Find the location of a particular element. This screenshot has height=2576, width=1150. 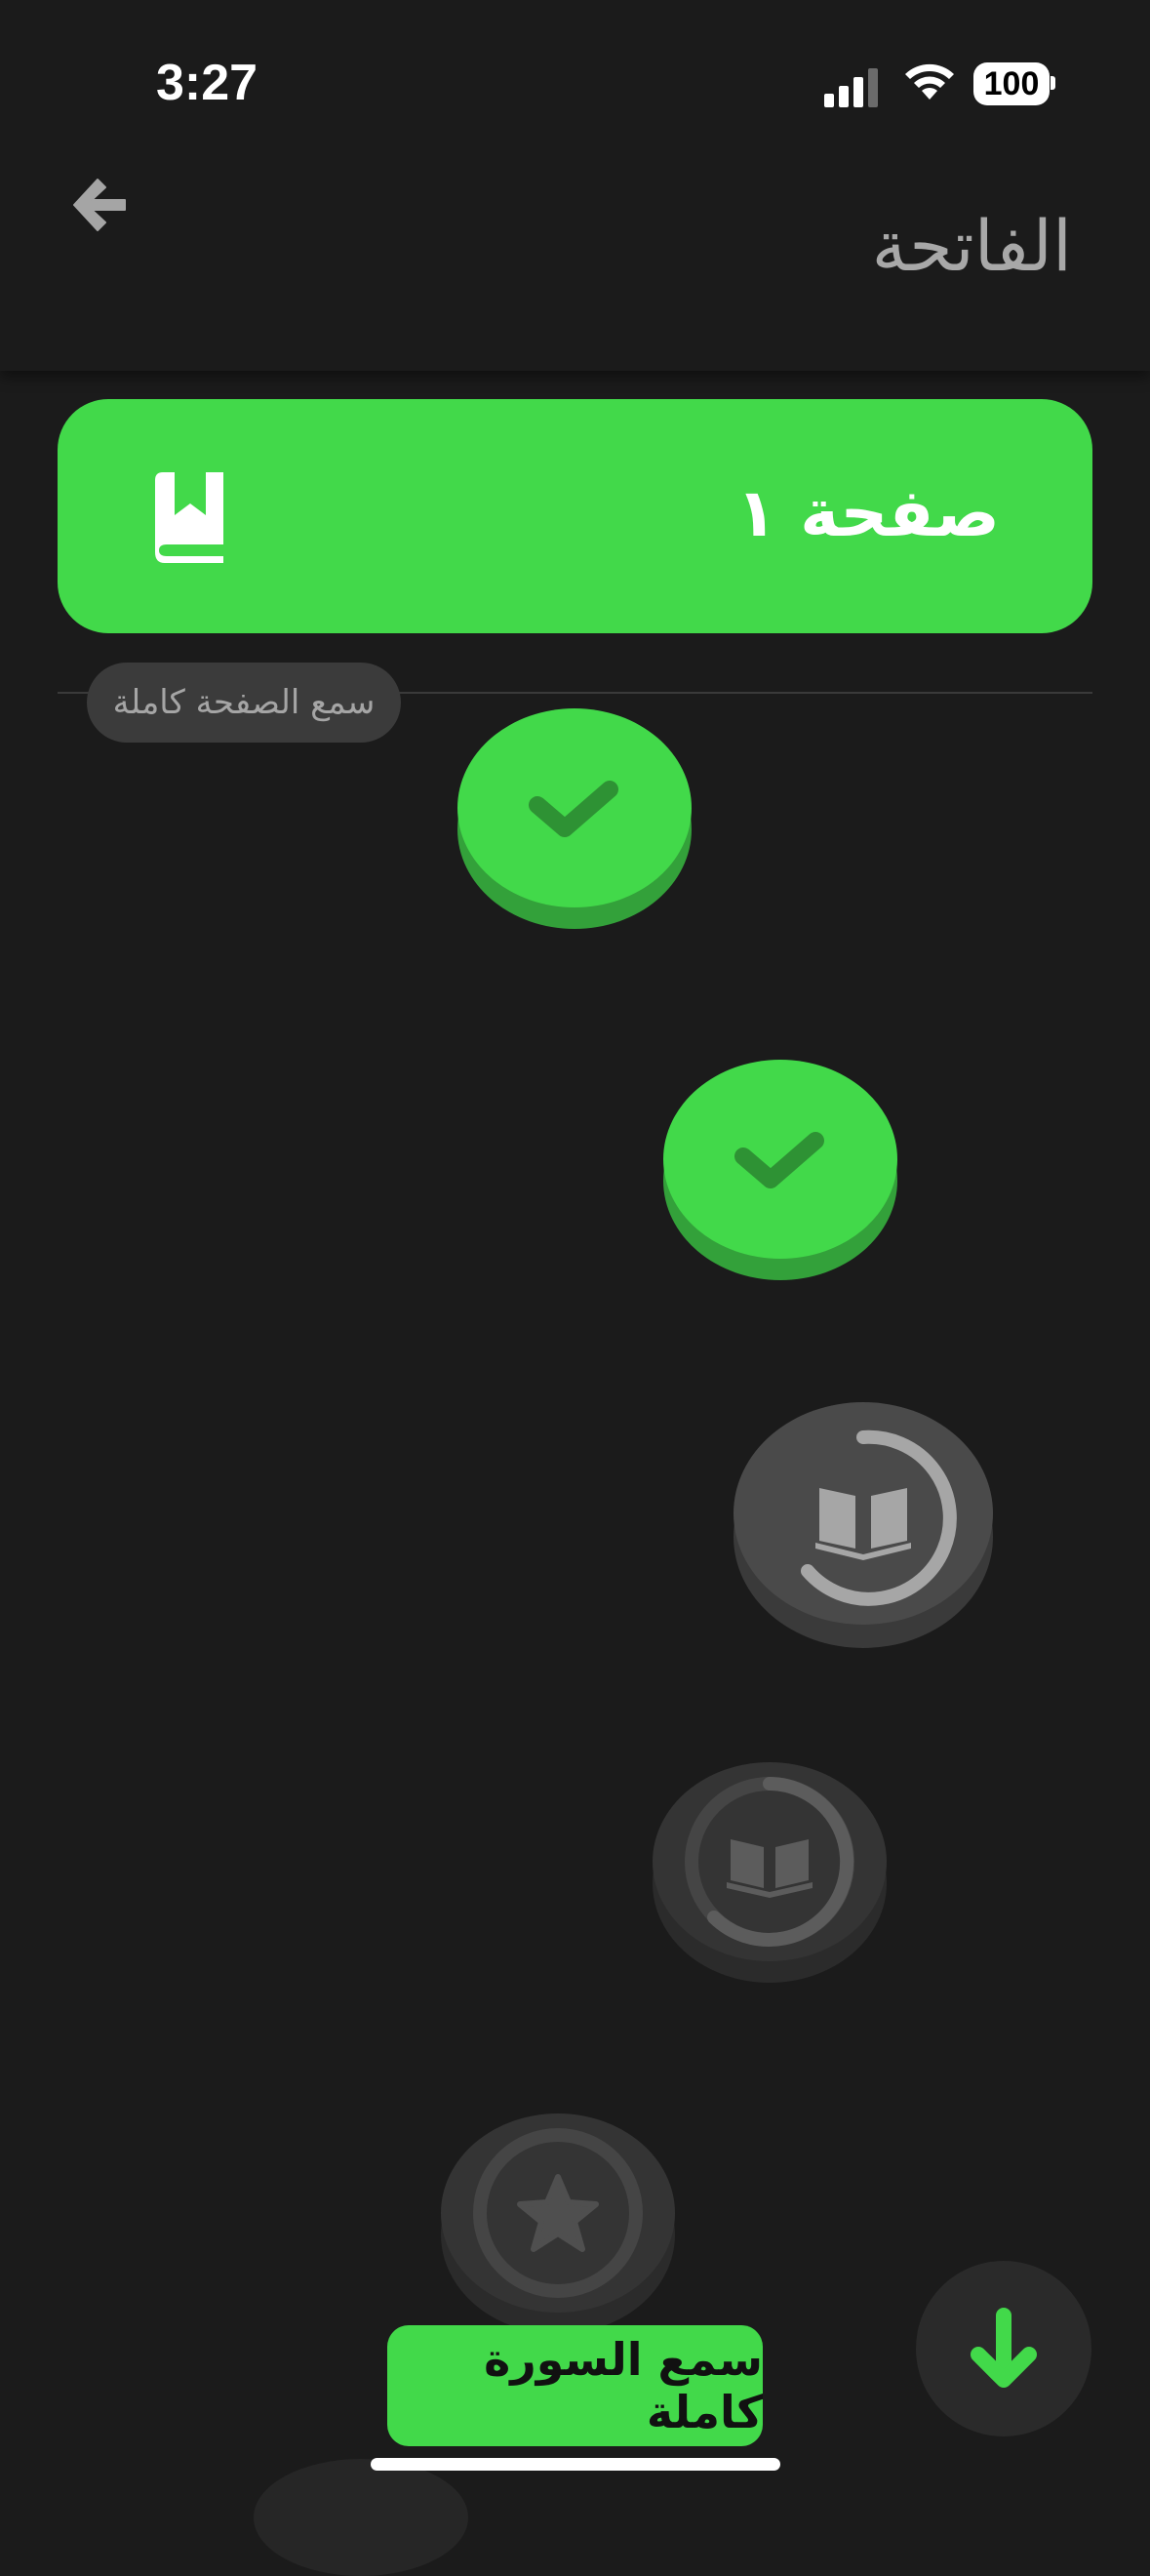

listen-full-page-label: سمع الصفحة كاملة is located at coordinates (244, 702).